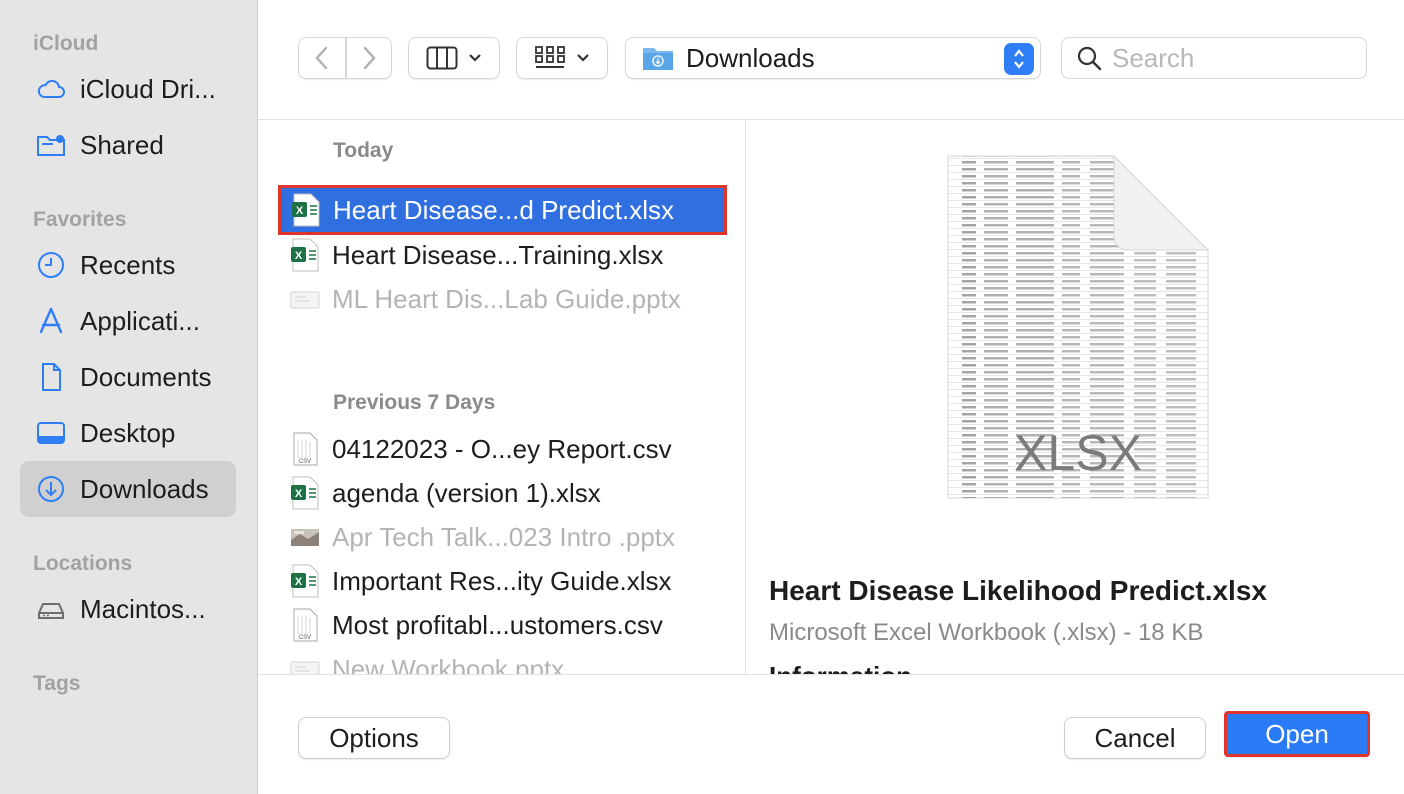 This screenshot has height=794, width=1404. What do you see at coordinates (51, 265) in the screenshot?
I see `clock-icon` at bounding box center [51, 265].